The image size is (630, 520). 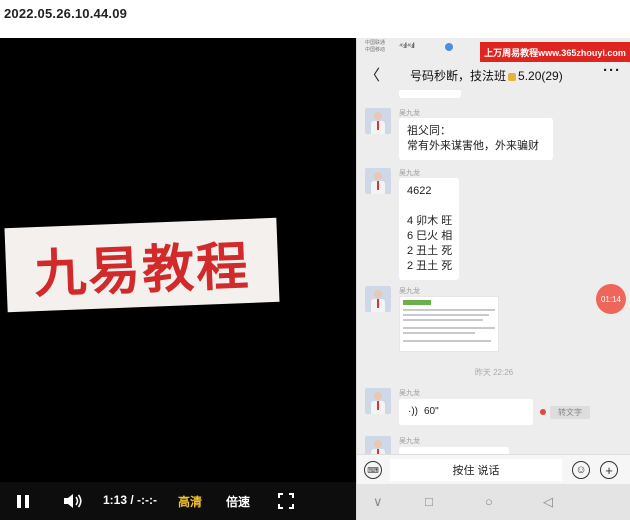 I want to click on timestamp-label: 2022.05.26.10.44.09, so click(x=66, y=13).